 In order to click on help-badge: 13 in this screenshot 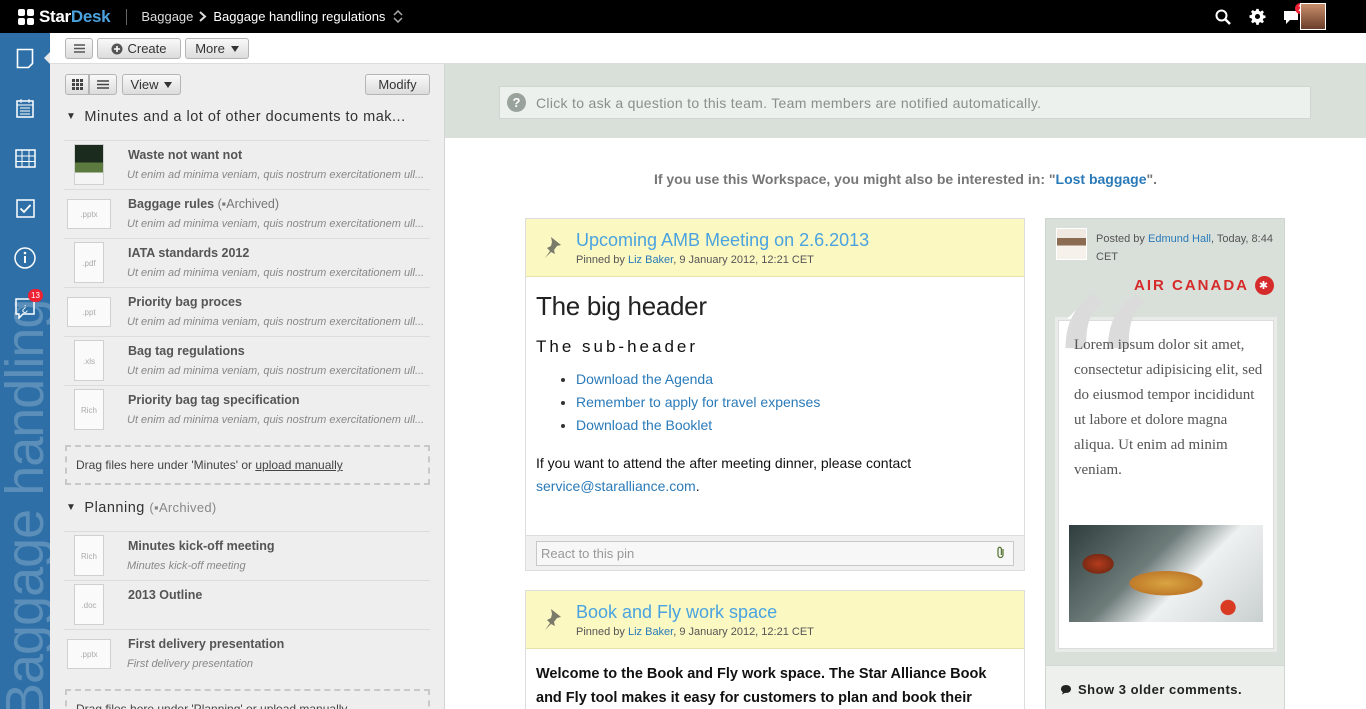, I will do `click(35, 295)`.